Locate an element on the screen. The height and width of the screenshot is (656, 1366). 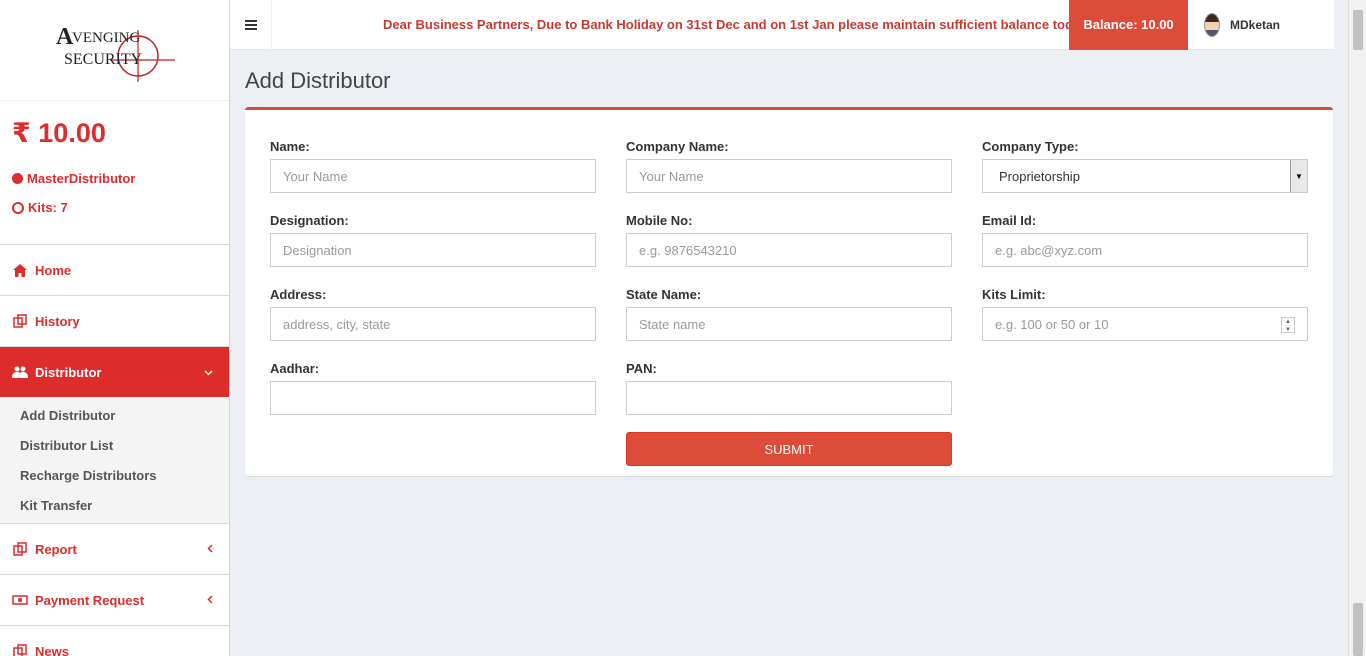
sidebar-item-payment-request: Payment Request is located at coordinates (114, 599).